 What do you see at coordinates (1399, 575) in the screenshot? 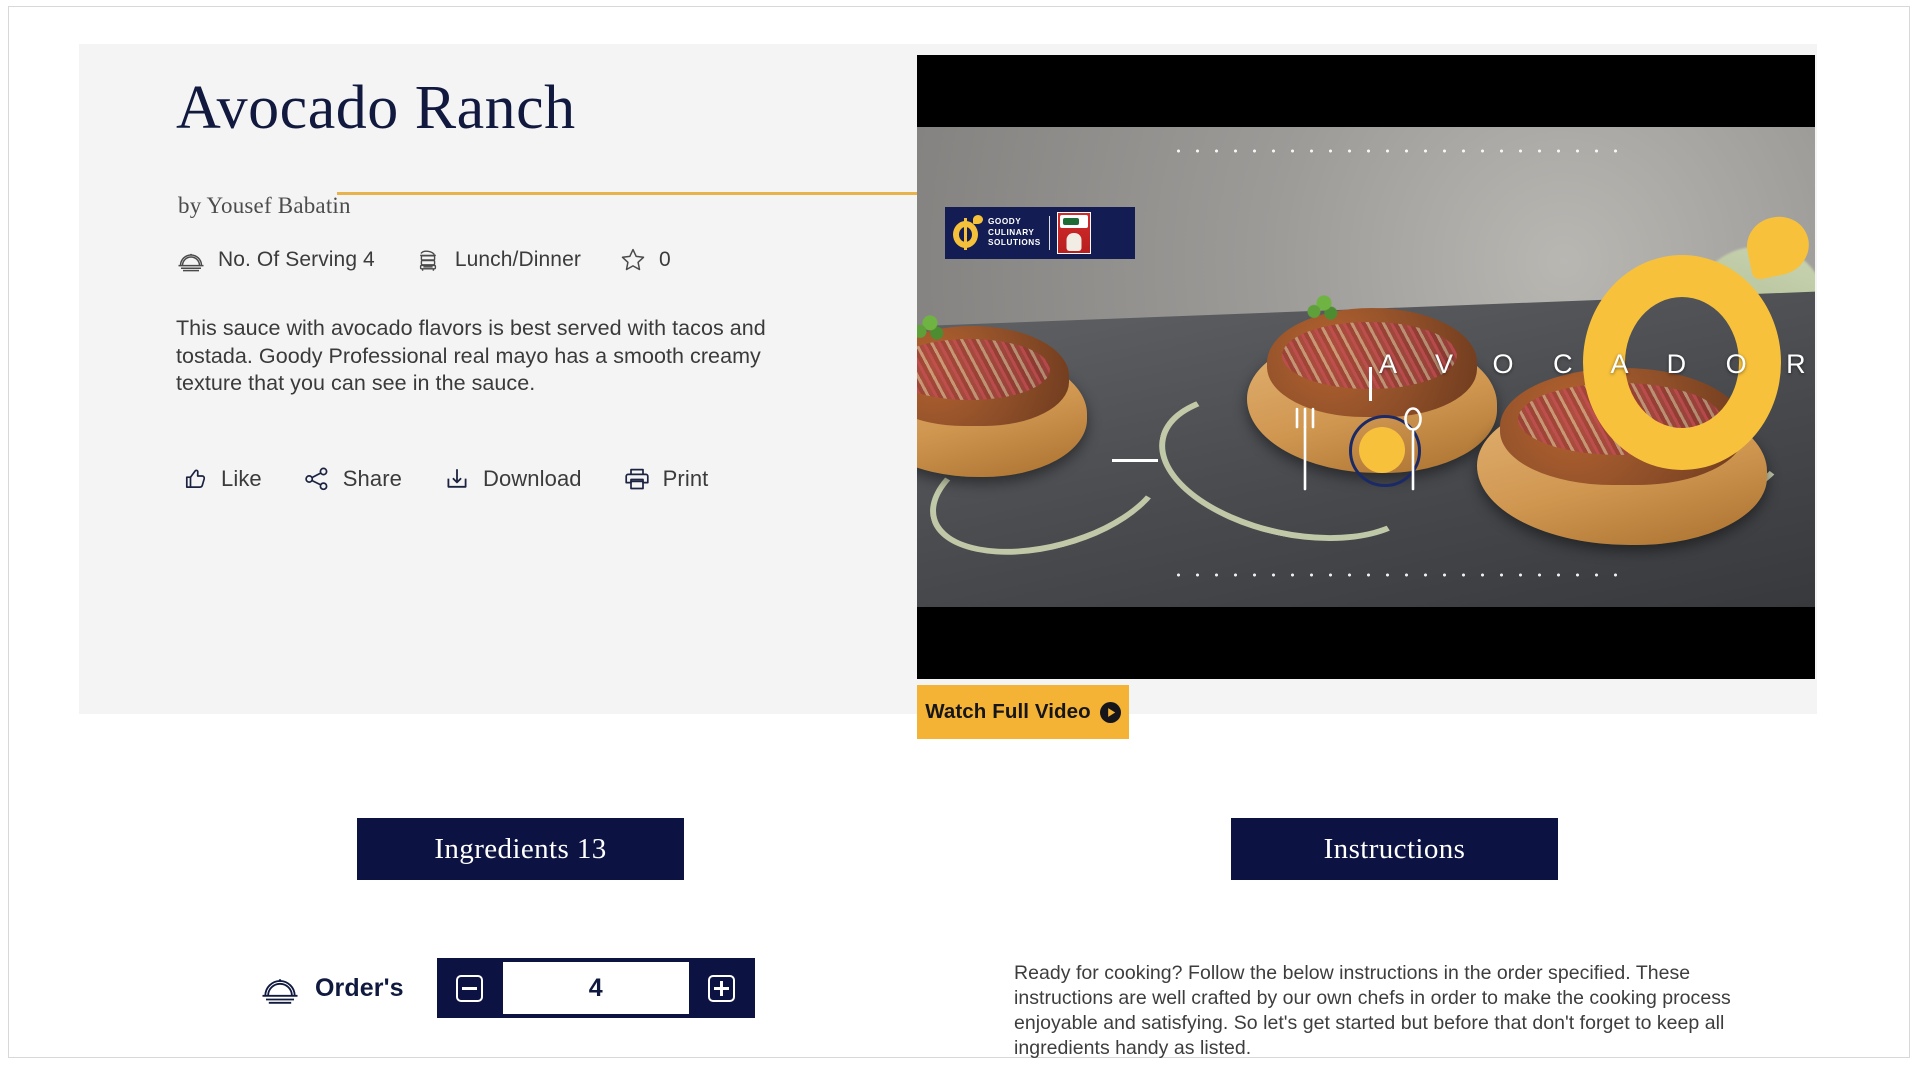
I see `dotted-rule-bottom` at bounding box center [1399, 575].